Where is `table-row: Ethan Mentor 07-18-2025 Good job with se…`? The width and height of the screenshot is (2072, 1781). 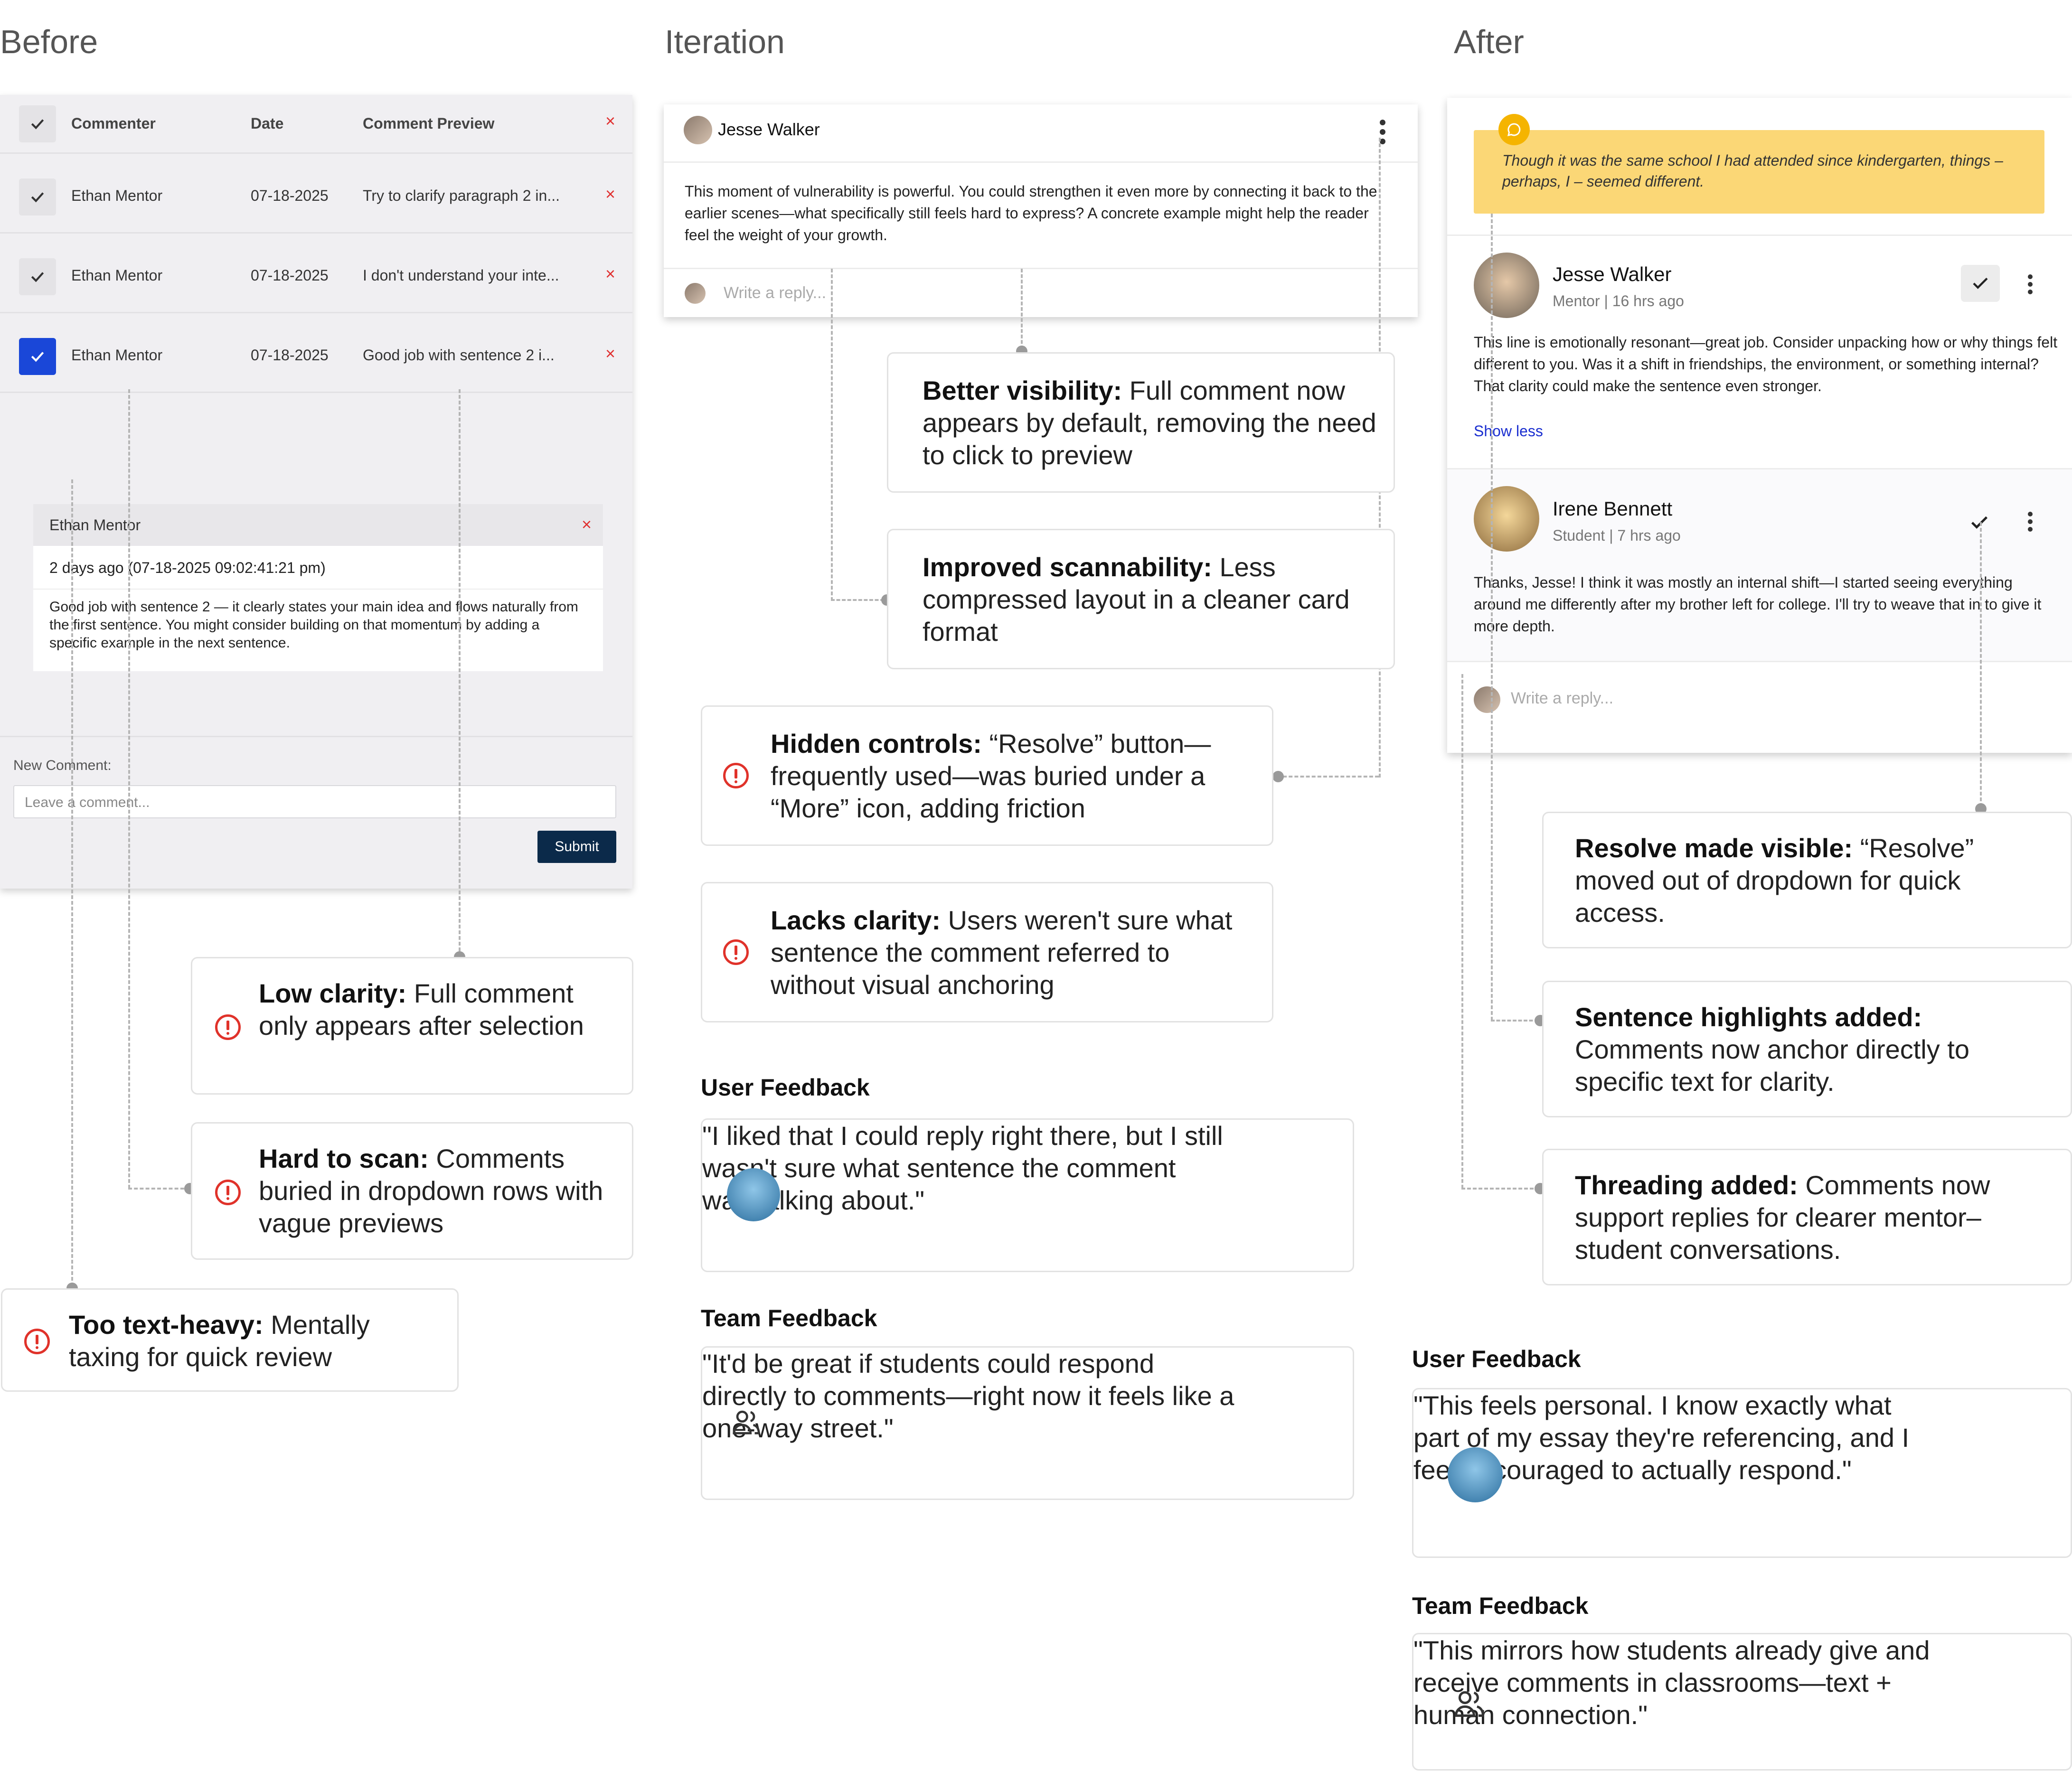 table-row: Ethan Mentor 07-18-2025 Good job with se… is located at coordinates (316, 353).